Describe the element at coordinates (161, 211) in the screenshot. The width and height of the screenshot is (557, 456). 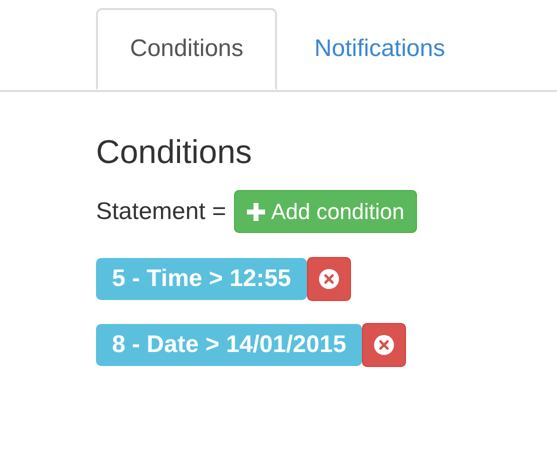
I see `statement-label: Statement =` at that location.